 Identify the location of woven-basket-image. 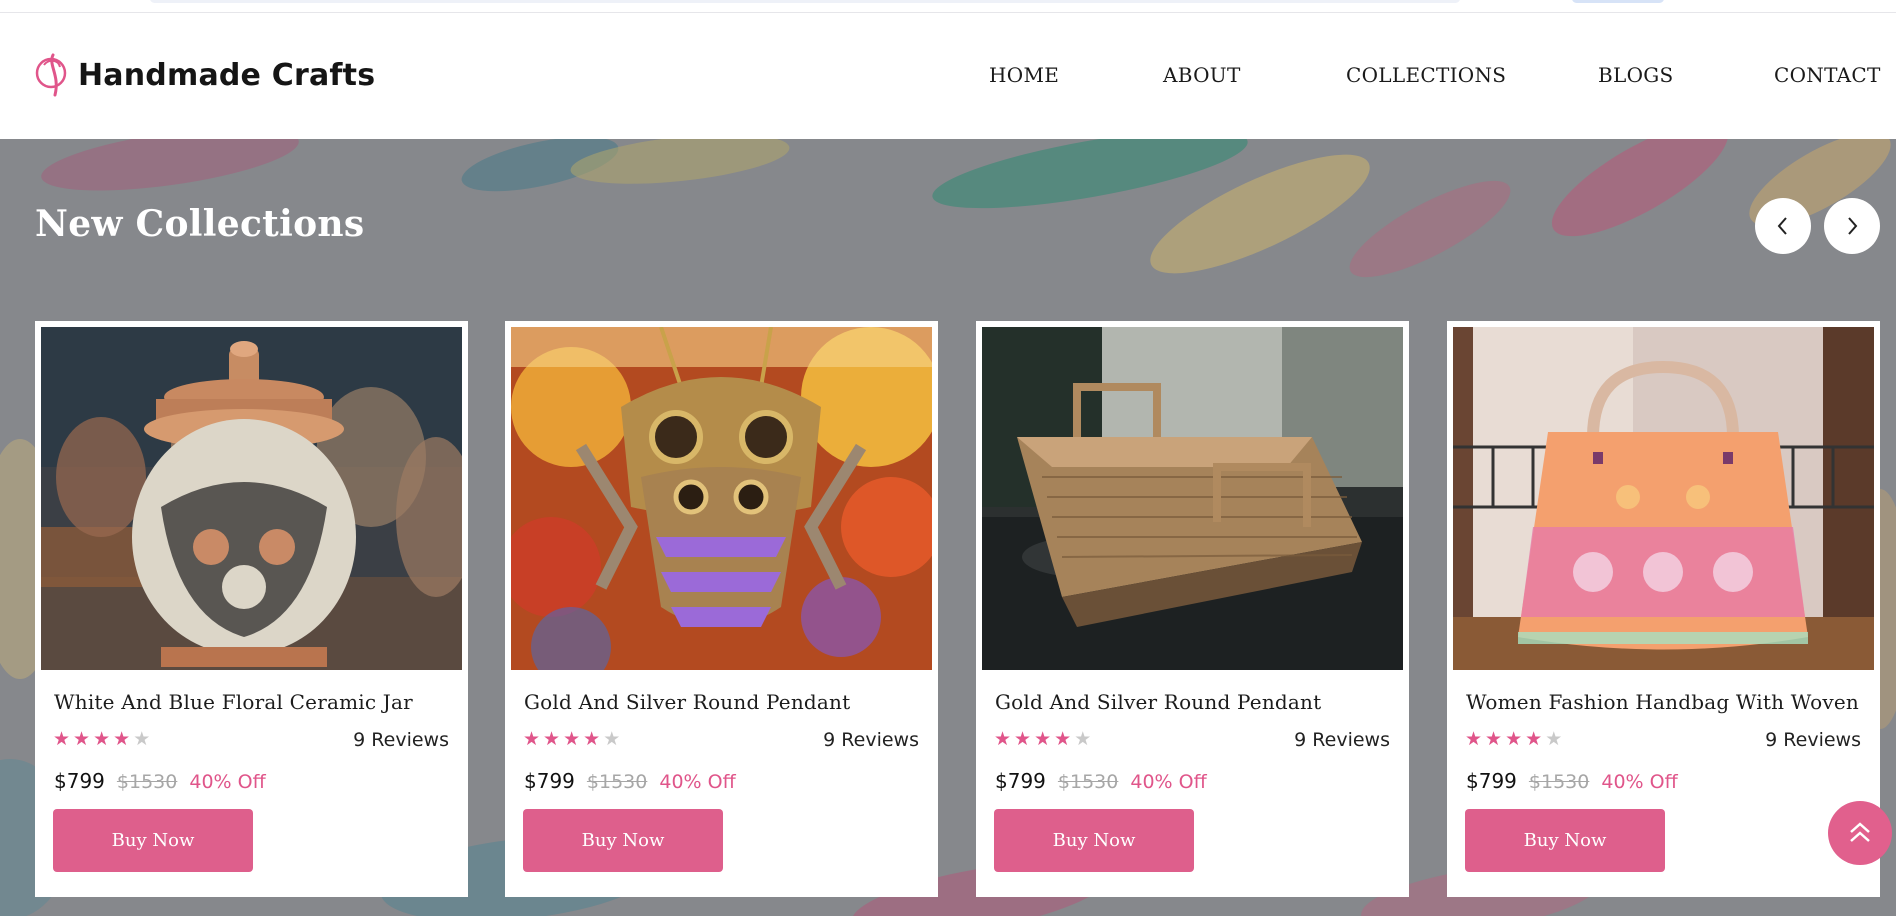
(1192, 498).